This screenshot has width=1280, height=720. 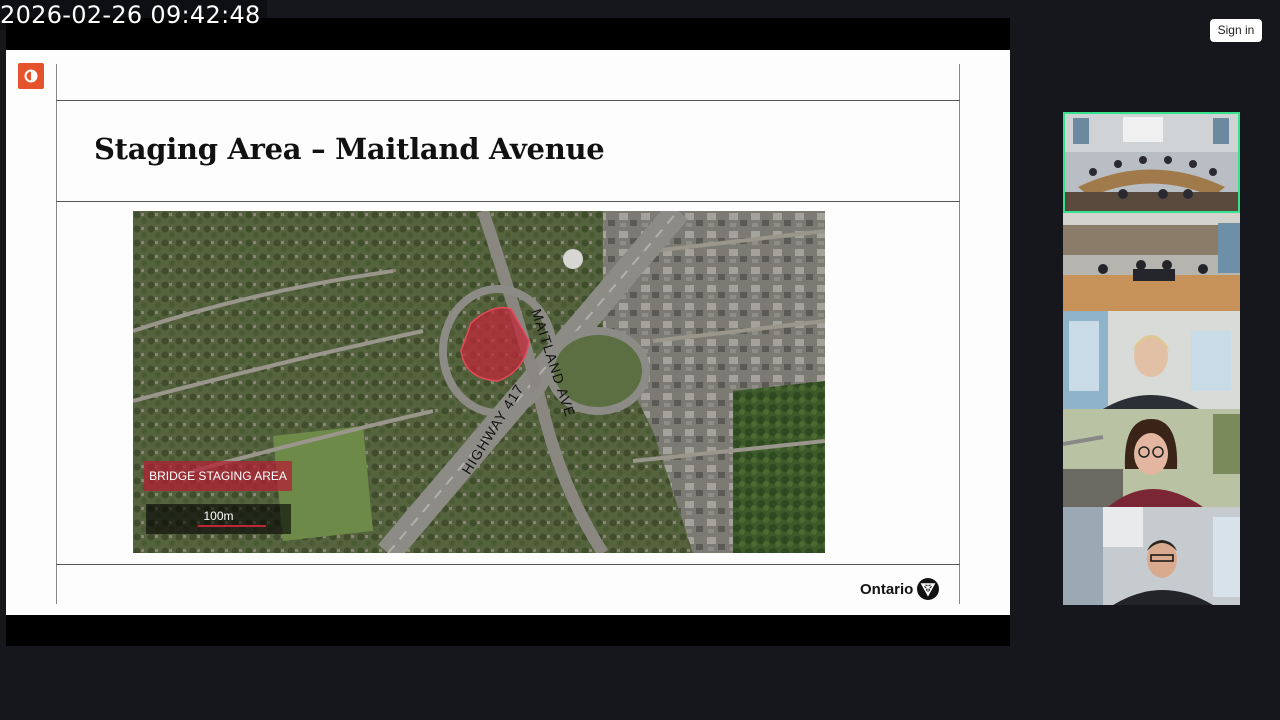 I want to click on participant-gallery, so click(x=1151, y=358).